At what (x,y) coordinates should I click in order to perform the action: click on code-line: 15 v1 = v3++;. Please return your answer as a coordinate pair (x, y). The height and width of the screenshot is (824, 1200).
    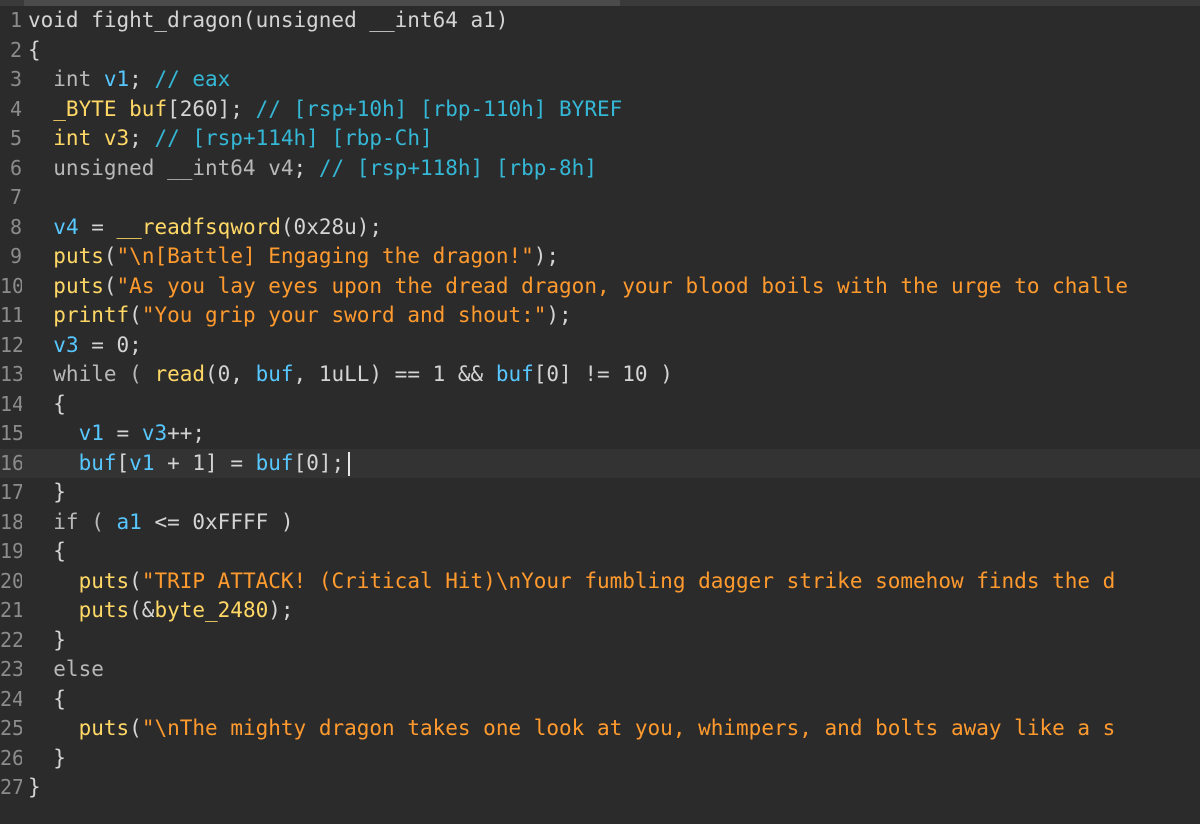
    Looking at the image, I should click on (600, 434).